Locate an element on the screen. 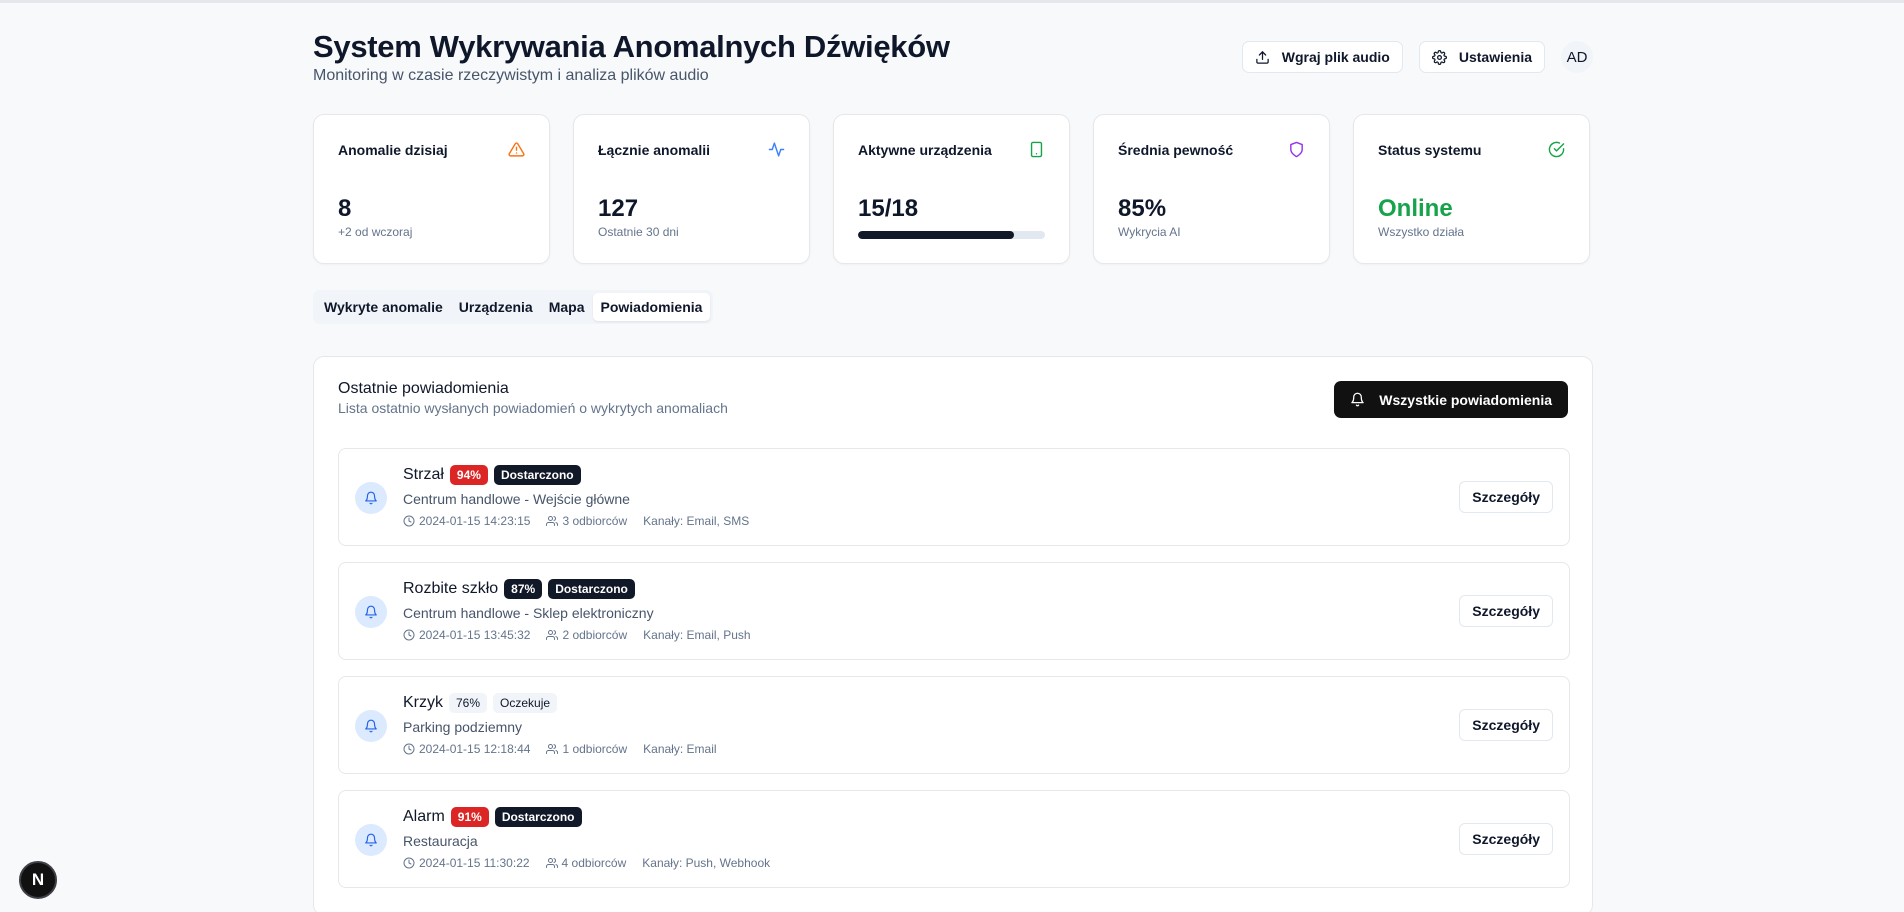 This screenshot has height=912, width=1904. stat-value: Online is located at coordinates (1415, 208).